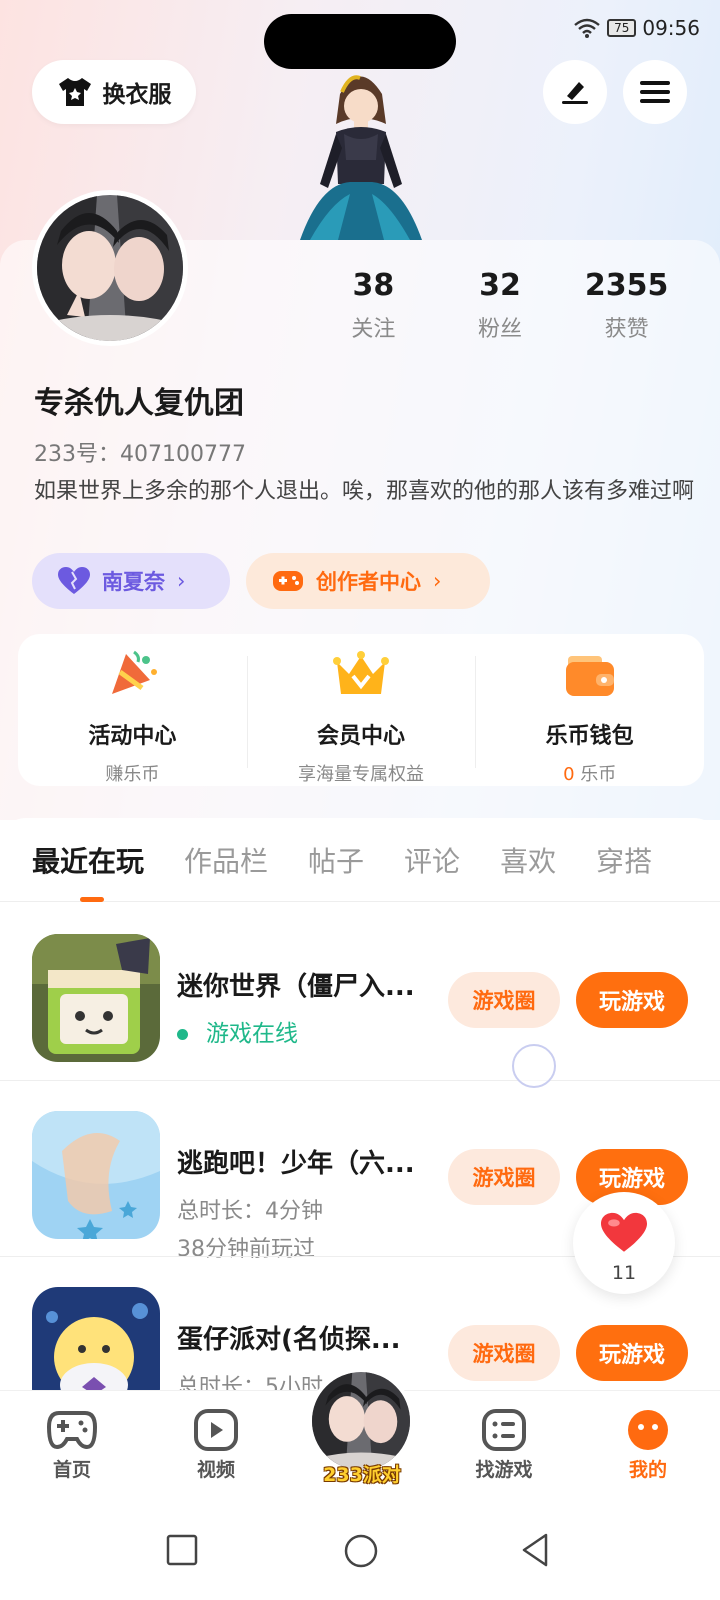 The height and width of the screenshot is (1600, 720). I want to click on content-tabs: 最近在玩 作品栏 帖子 评论 喜欢 穿搭, so click(360, 860).